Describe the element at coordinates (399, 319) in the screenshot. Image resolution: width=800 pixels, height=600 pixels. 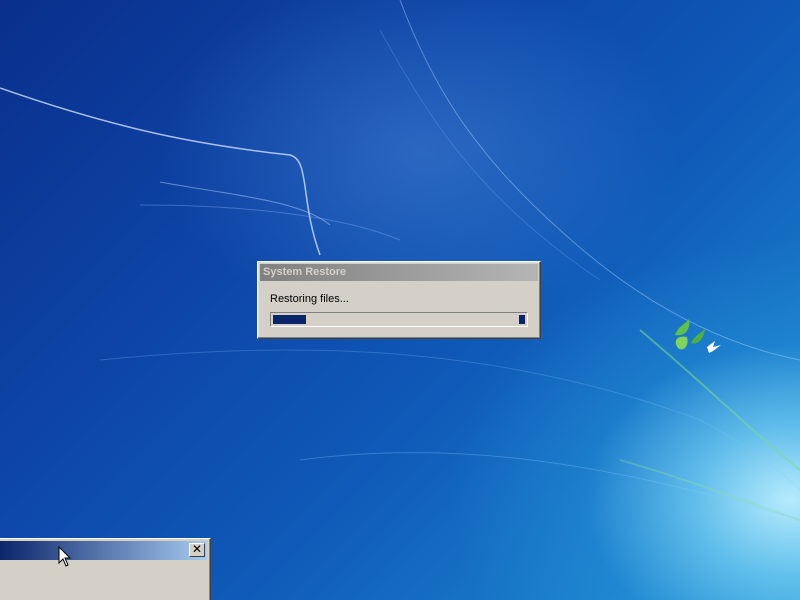
I see `progress-bar` at that location.